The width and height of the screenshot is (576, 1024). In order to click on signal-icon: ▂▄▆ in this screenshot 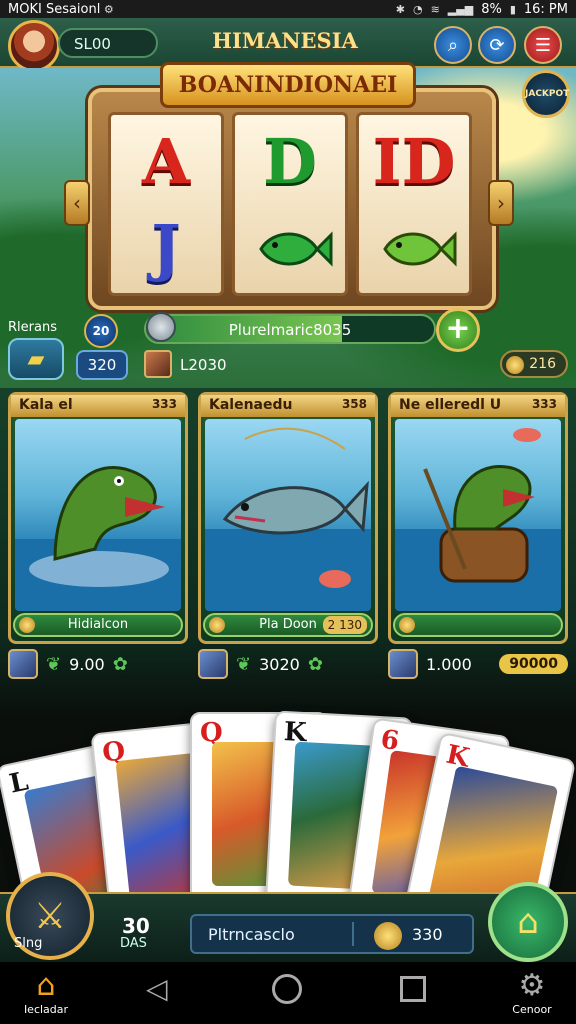, I will do `click(460, 9)`.